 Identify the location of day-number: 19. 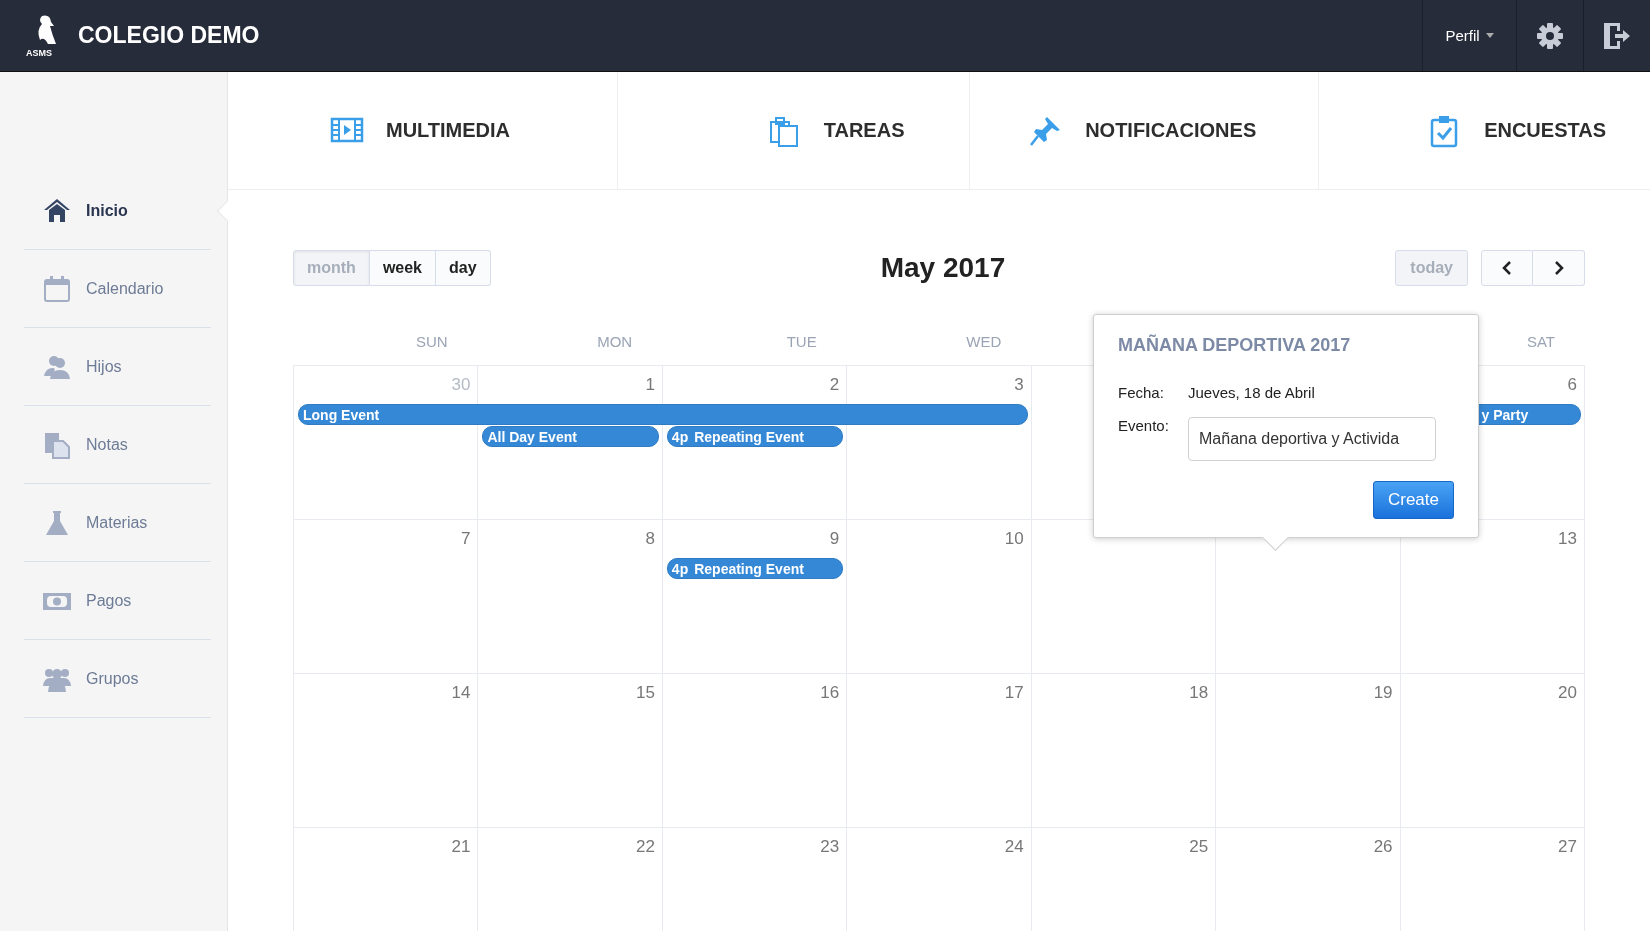
(1383, 693).